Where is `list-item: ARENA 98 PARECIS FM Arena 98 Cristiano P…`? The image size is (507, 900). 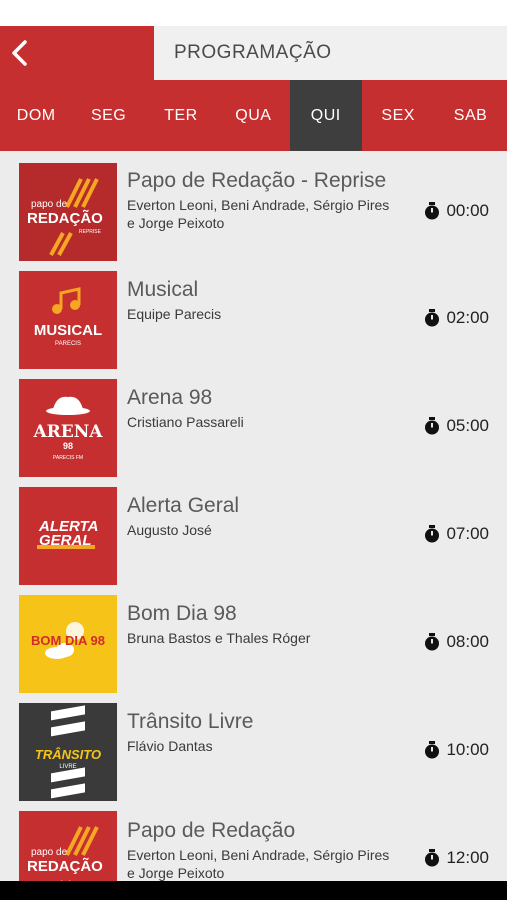 list-item: ARENA 98 PARECIS FM Arena 98 Cristiano P… is located at coordinates (253, 422).